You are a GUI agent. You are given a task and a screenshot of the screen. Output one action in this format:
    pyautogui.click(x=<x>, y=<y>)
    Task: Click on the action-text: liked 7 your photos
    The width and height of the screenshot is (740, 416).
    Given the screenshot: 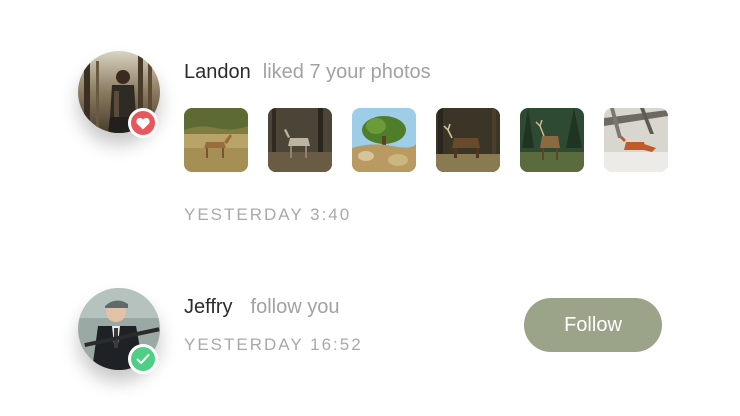 What is the action you would take?
    pyautogui.click(x=346, y=72)
    